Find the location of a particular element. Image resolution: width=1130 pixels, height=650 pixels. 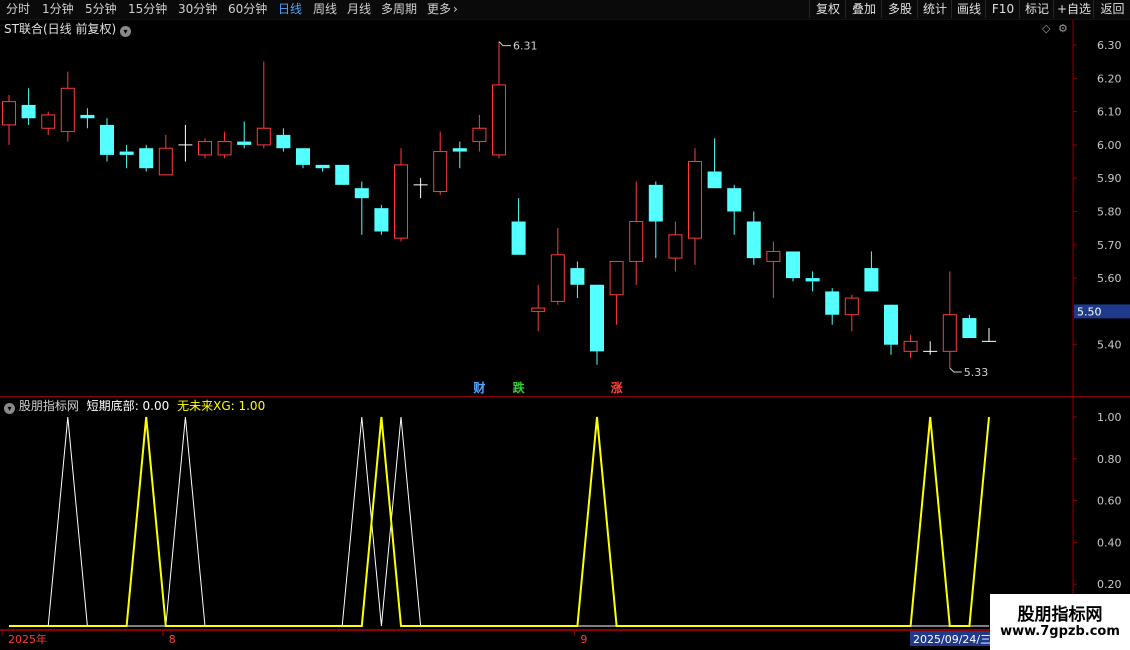

time-label: 8 is located at coordinates (172, 639).